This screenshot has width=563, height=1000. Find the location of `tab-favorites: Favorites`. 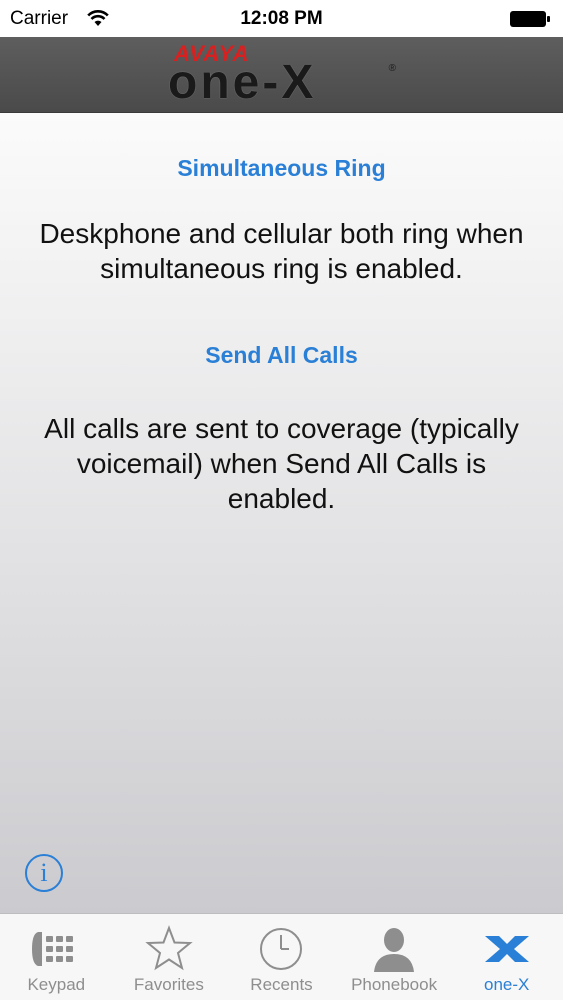

tab-favorites: Favorites is located at coordinates (169, 957).